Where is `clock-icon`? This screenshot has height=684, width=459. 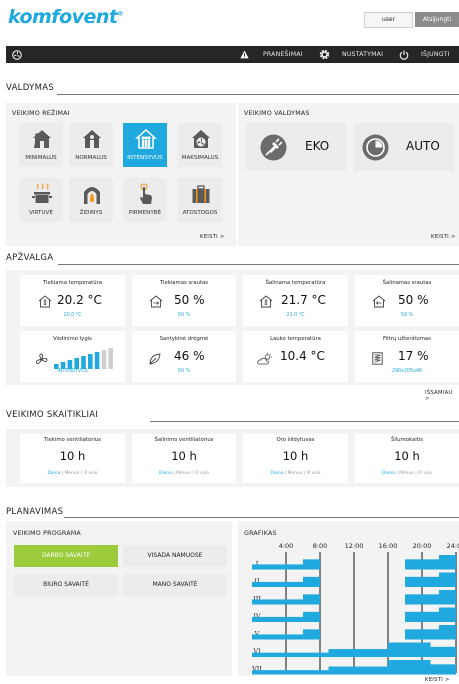
clock-icon is located at coordinates (375, 147).